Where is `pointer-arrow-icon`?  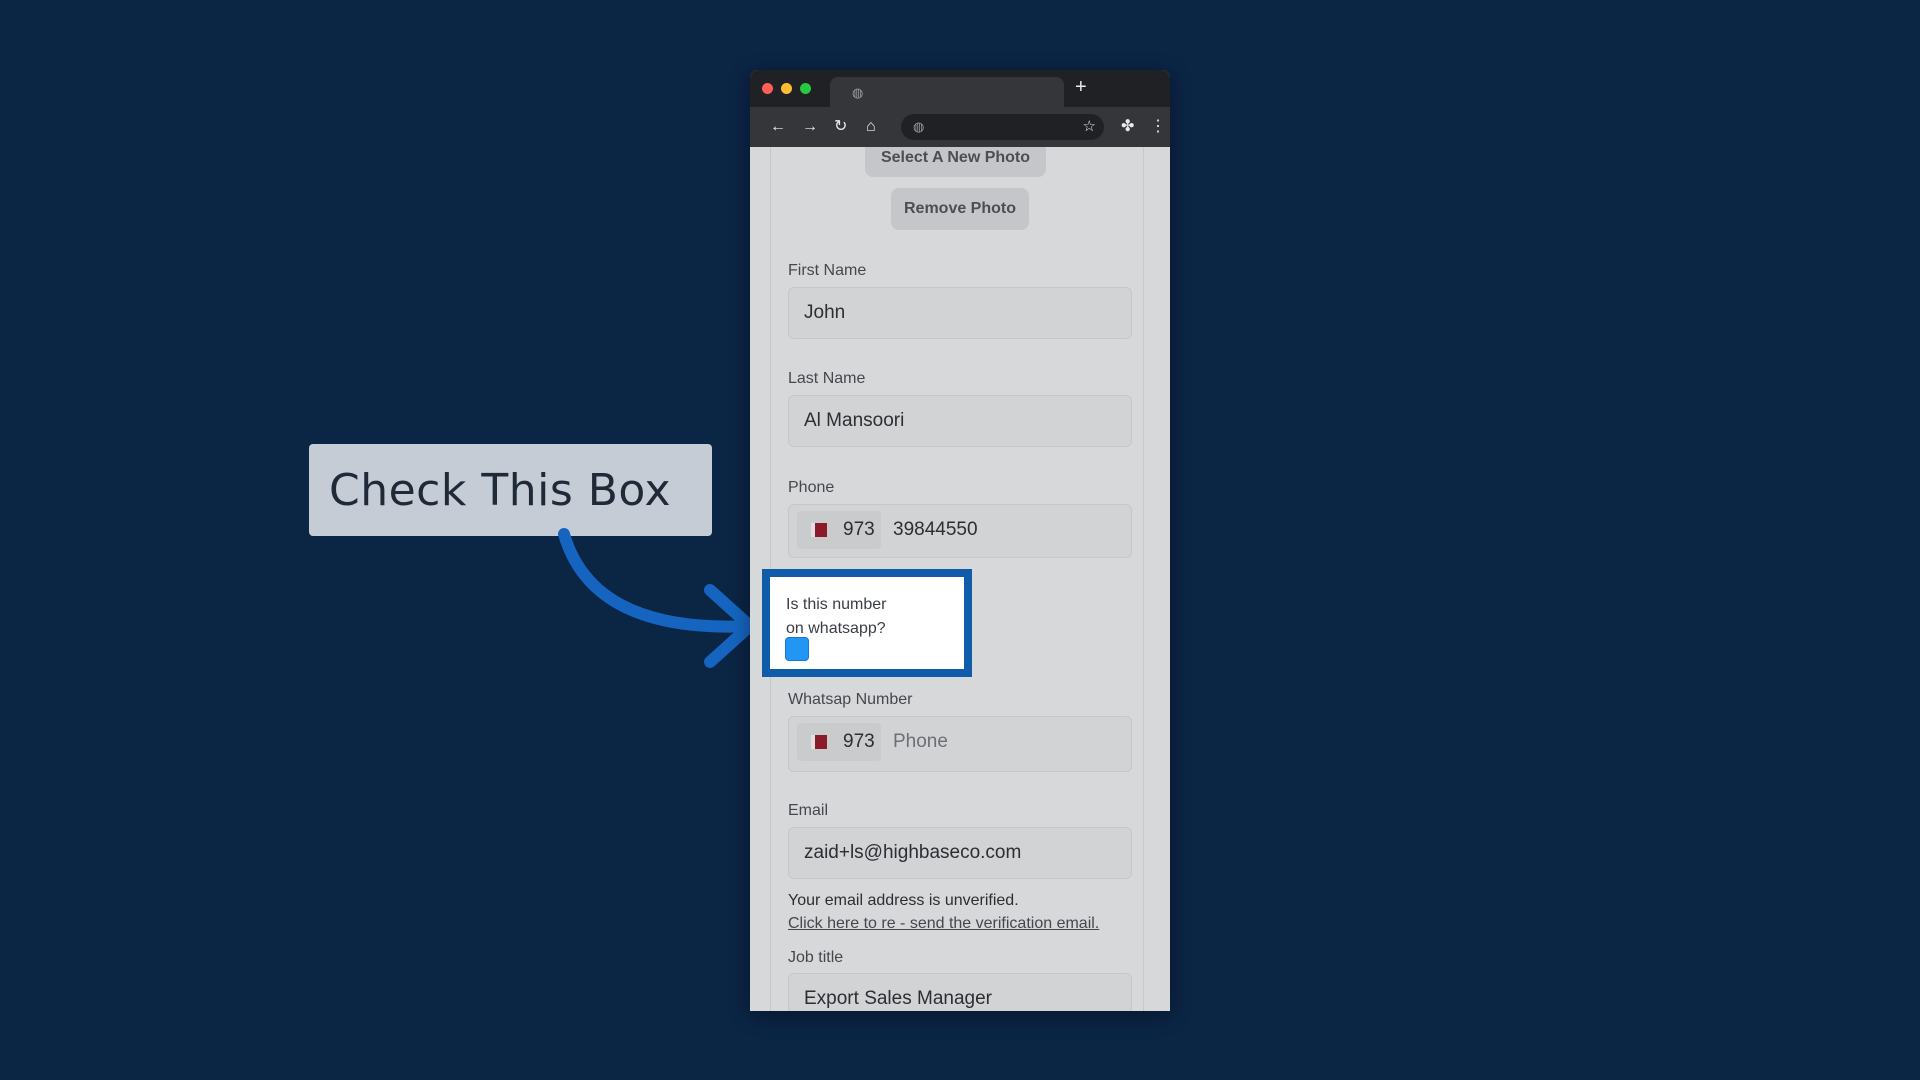
pointer-arrow-icon is located at coordinates (657, 598).